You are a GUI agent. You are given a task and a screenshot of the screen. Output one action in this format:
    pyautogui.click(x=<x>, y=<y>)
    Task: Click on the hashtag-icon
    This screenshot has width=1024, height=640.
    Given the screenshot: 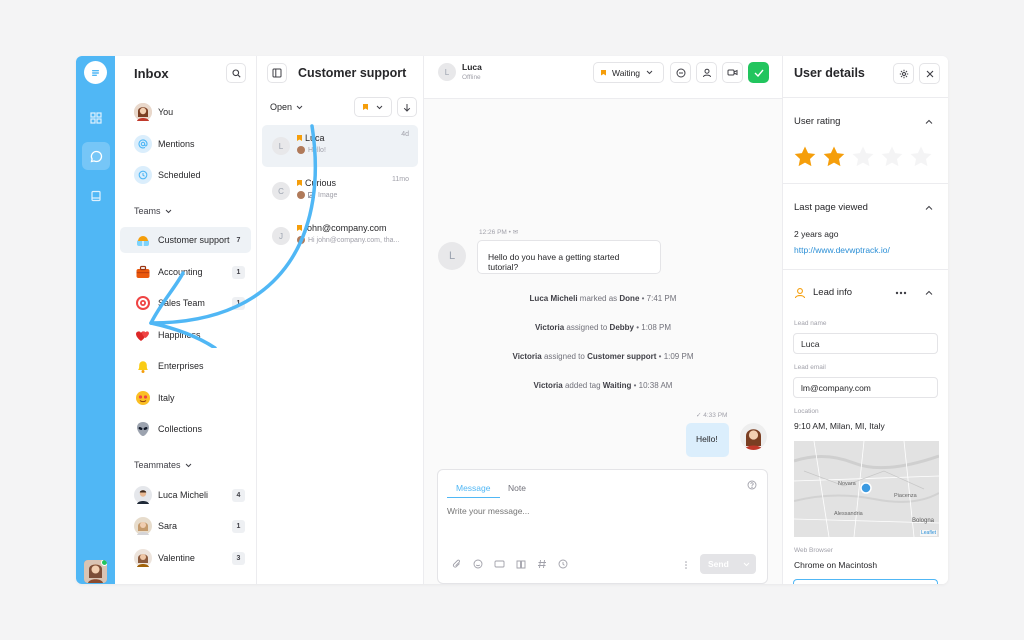 What is the action you would take?
    pyautogui.click(x=542, y=564)
    